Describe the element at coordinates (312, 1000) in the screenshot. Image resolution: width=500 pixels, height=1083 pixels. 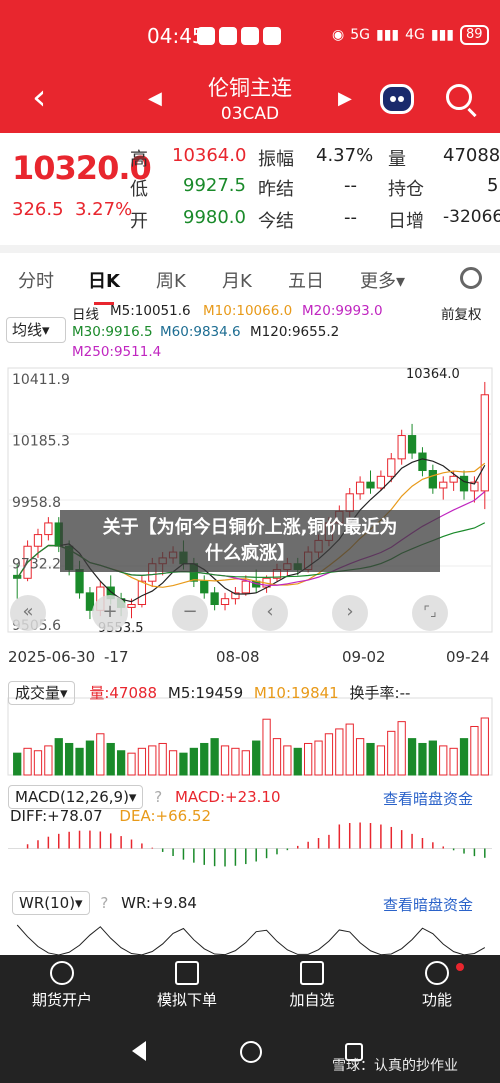
I see `nav-label: 加自选` at that location.